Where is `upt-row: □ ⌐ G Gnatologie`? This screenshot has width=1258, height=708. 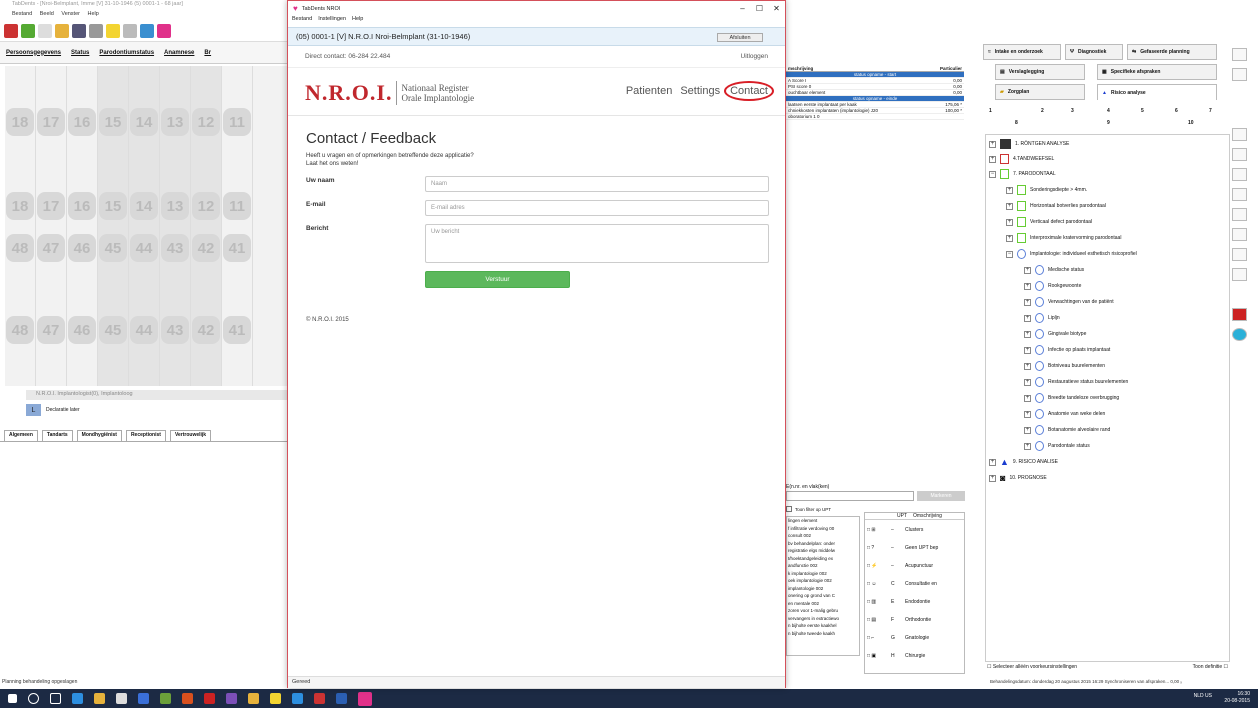
upt-row: □ ⌐ G Gnatologie is located at coordinates (915, 638).